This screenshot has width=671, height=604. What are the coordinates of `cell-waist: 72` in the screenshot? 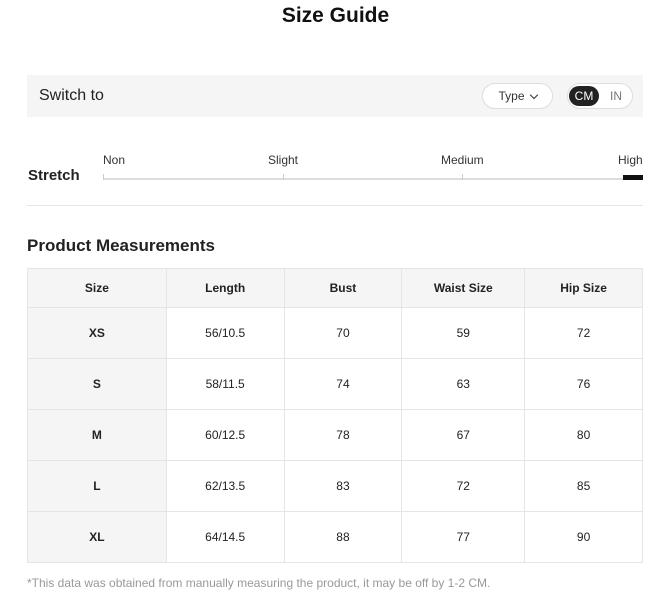 It's located at (463, 486).